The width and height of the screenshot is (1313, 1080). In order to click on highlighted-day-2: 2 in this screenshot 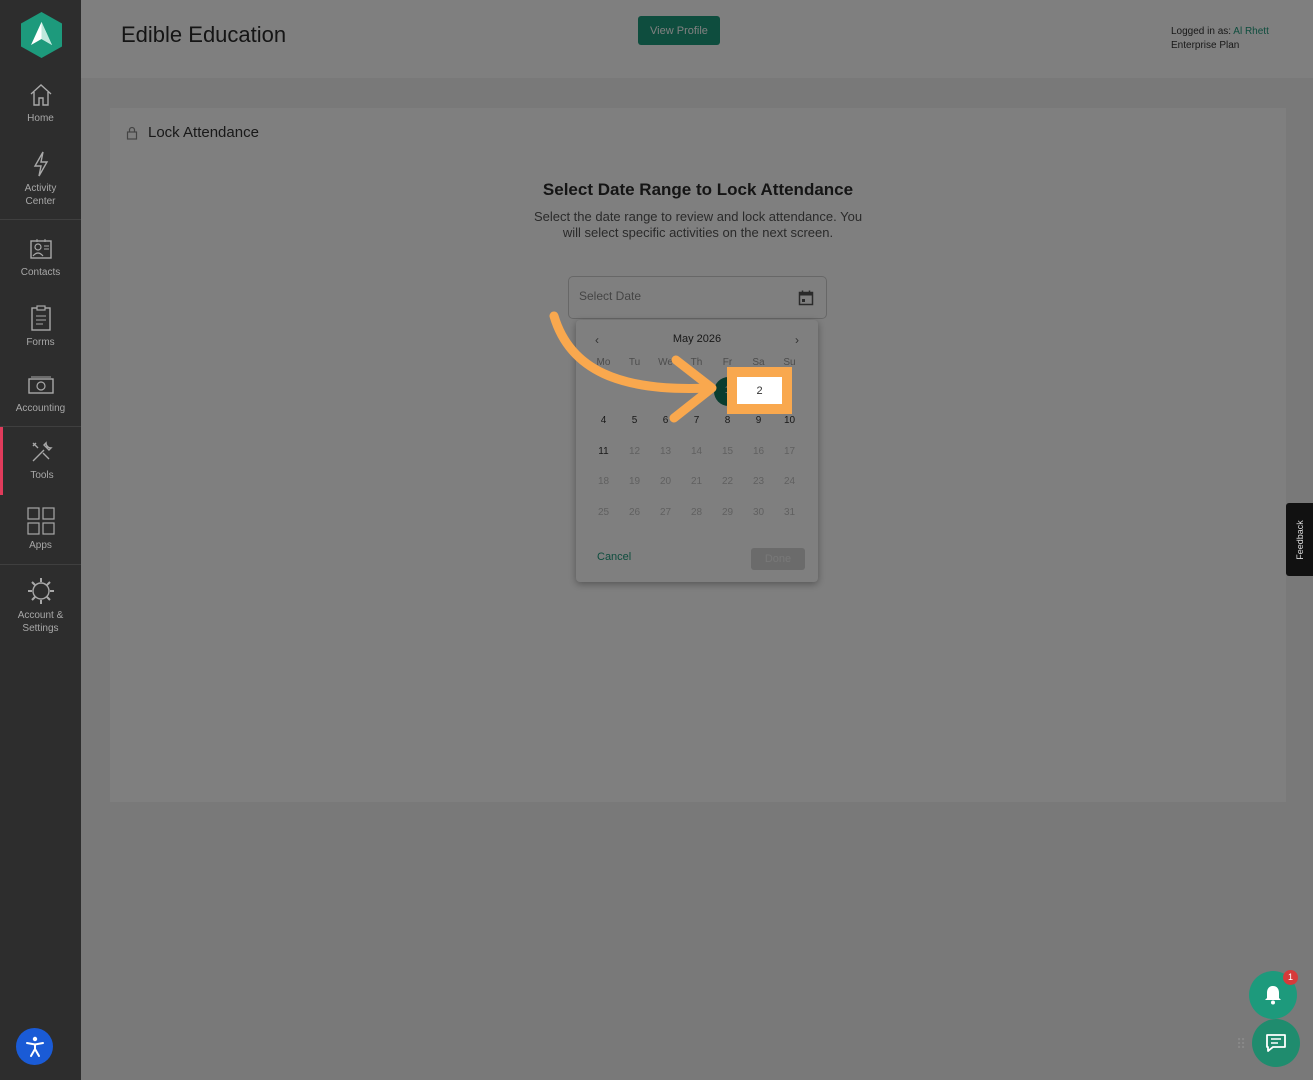, I will do `click(759, 390)`.